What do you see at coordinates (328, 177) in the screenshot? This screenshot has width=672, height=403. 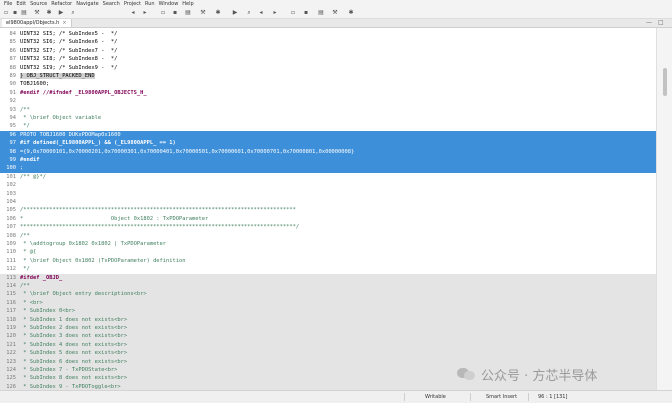 I see `code-line: 101 /** @}*/` at bounding box center [328, 177].